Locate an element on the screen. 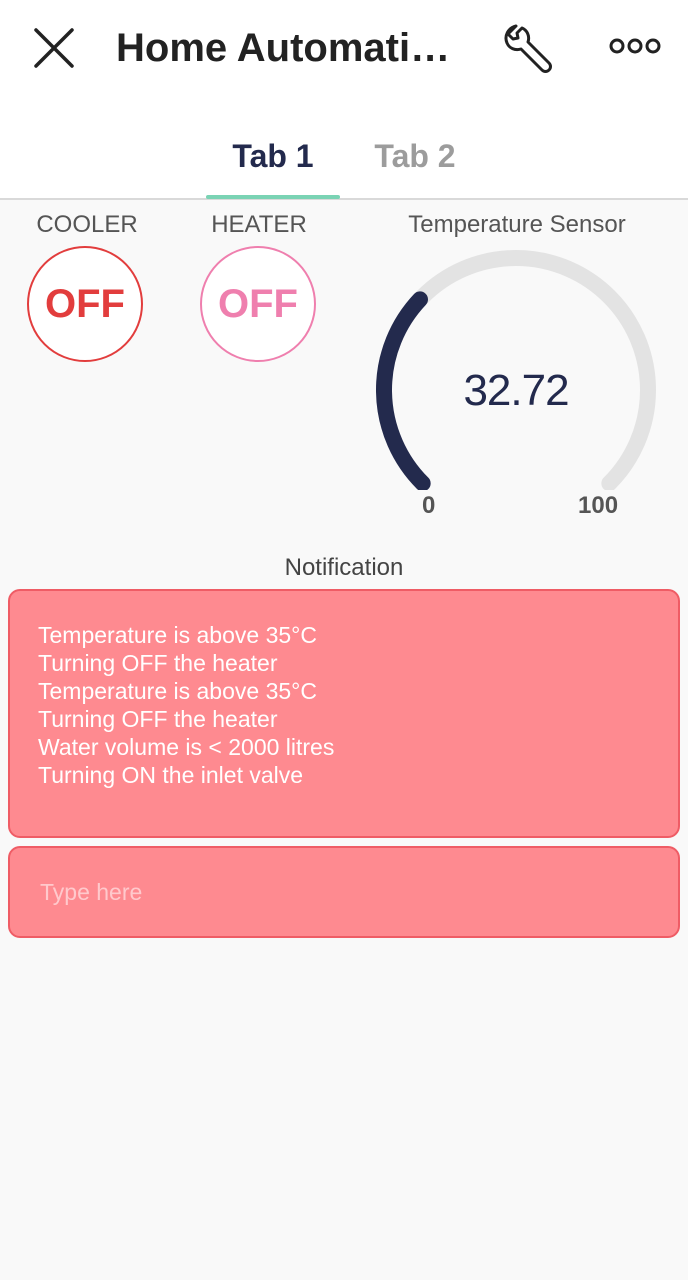 The image size is (688, 1280). notification-title: Notification is located at coordinates (344, 567).